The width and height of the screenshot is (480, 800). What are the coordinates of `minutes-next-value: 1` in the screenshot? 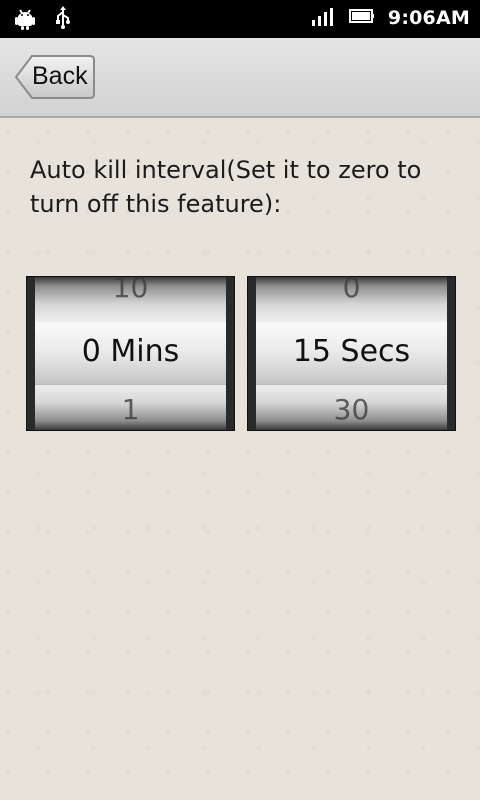 It's located at (130, 409).